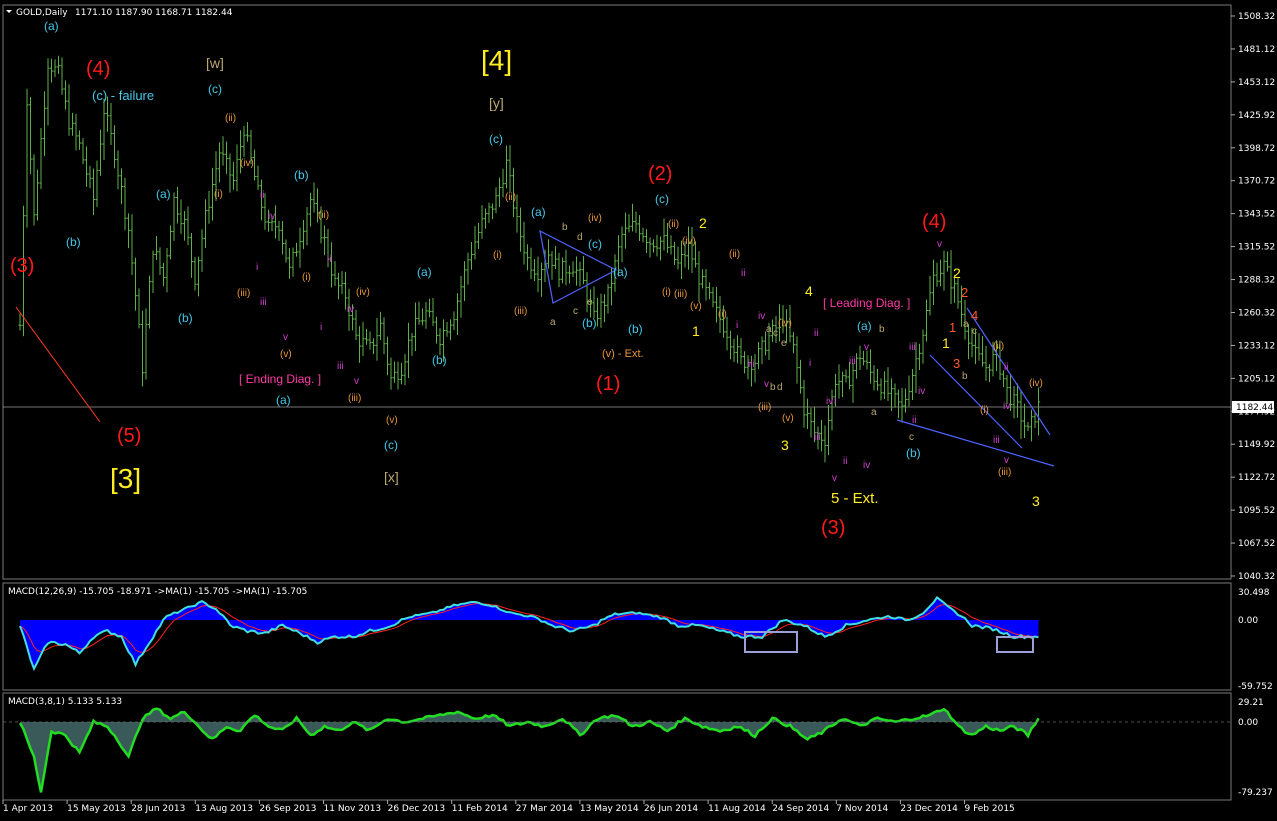 The width and height of the screenshot is (1277, 821). What do you see at coordinates (224, 809) in the screenshot?
I see `time-tick-label: 13 Aug 2013` at bounding box center [224, 809].